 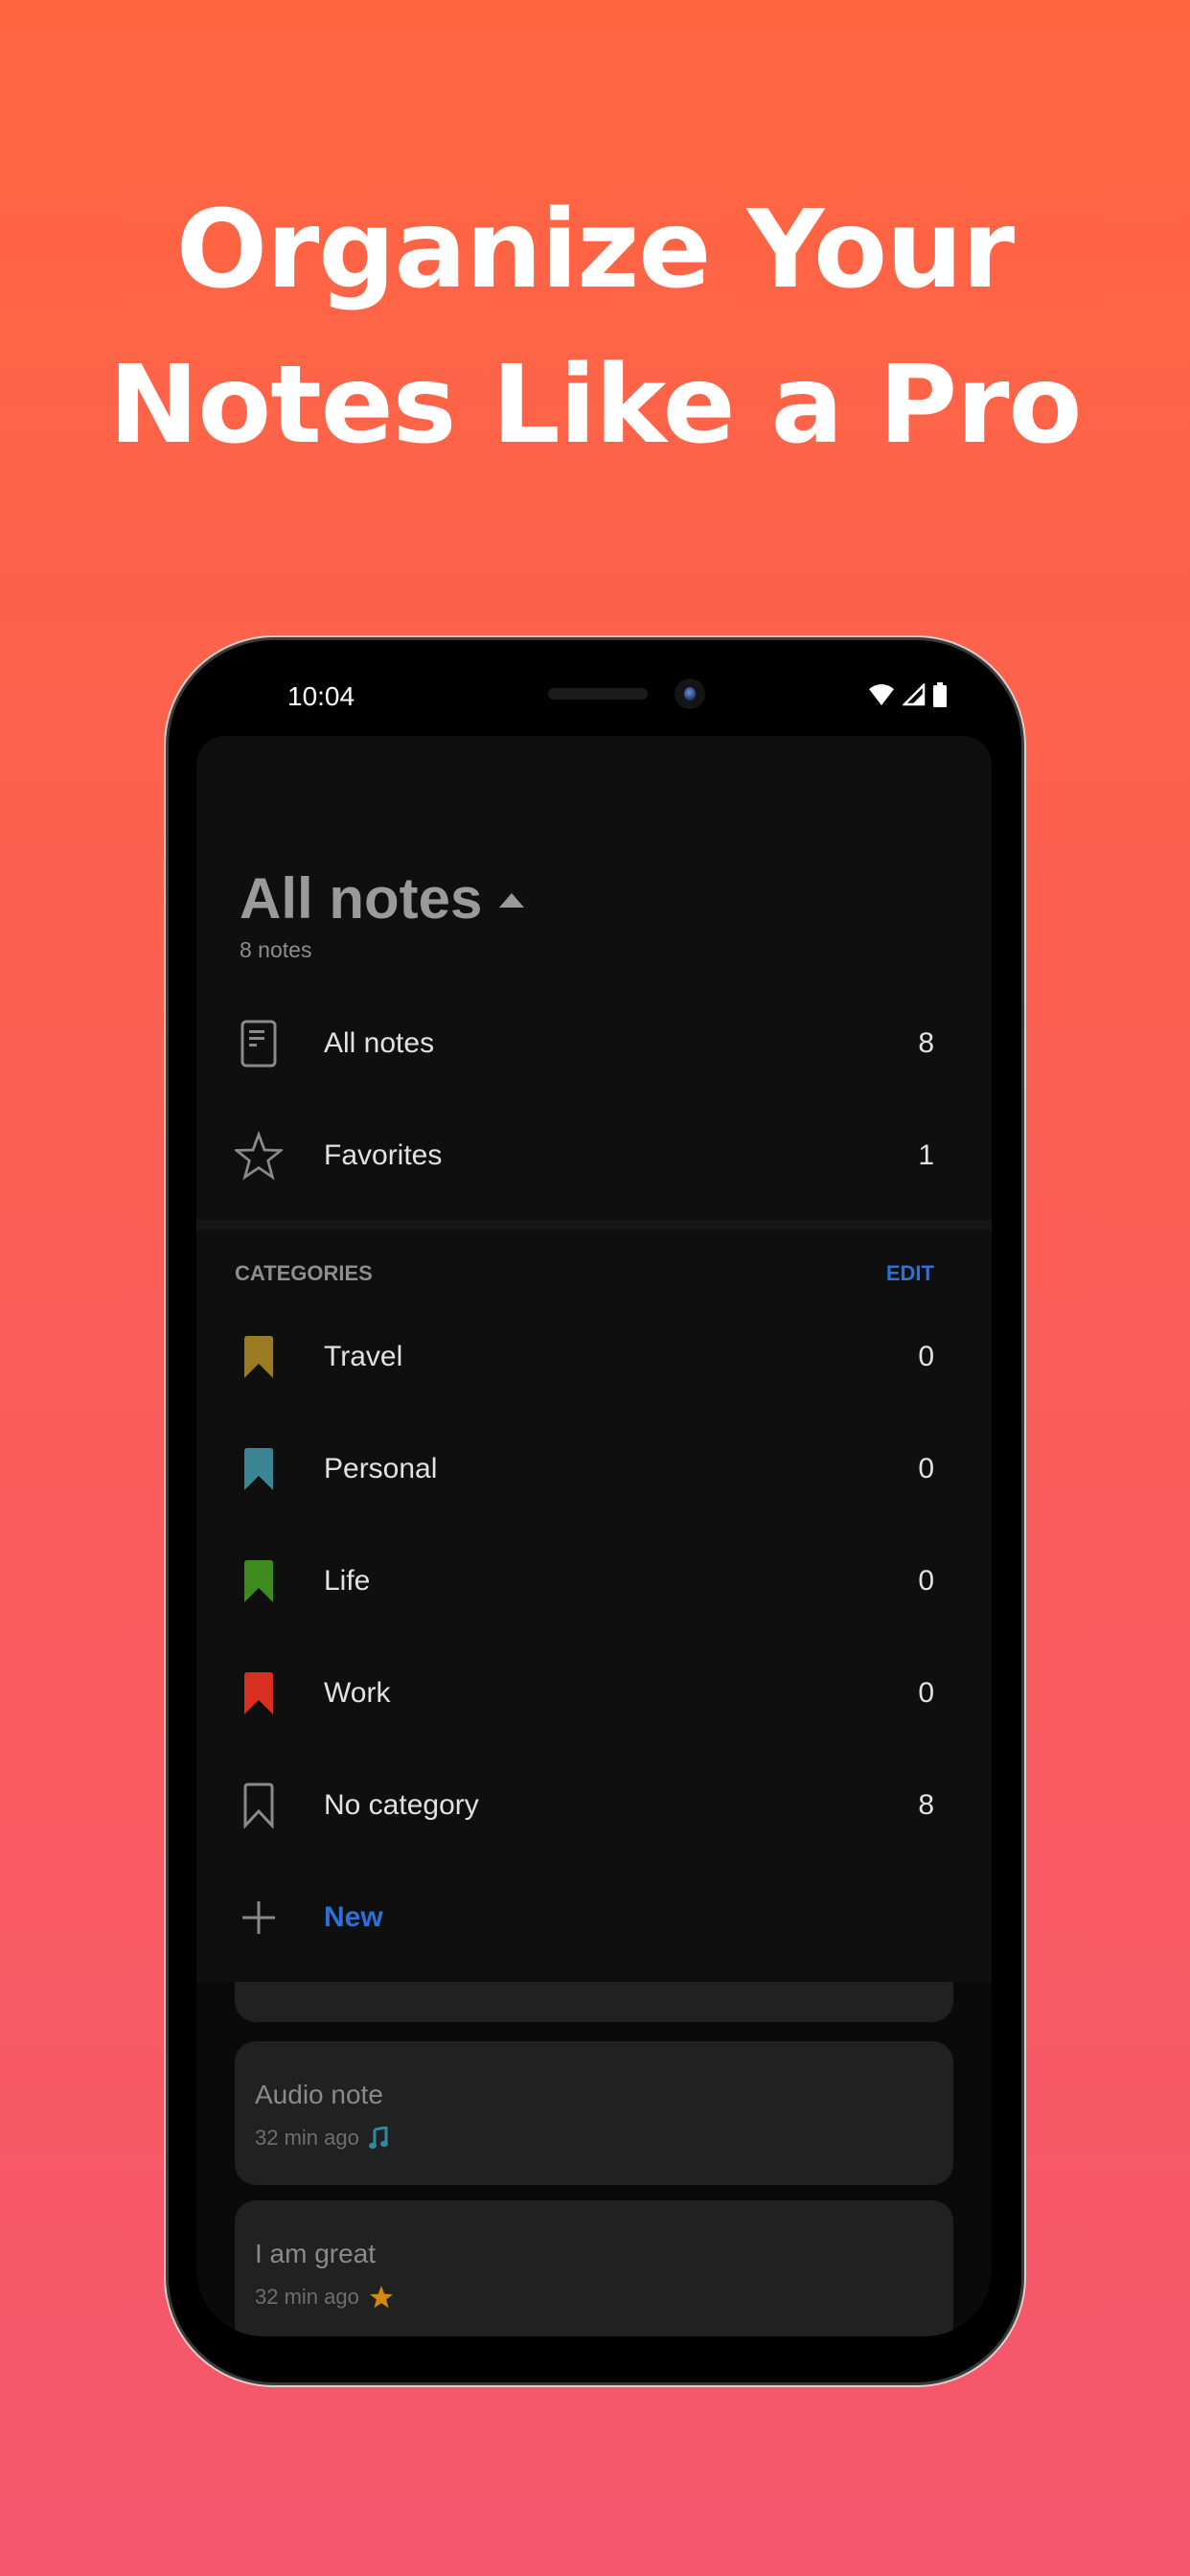 I want to click on drawer-title: All notes, so click(x=362, y=899).